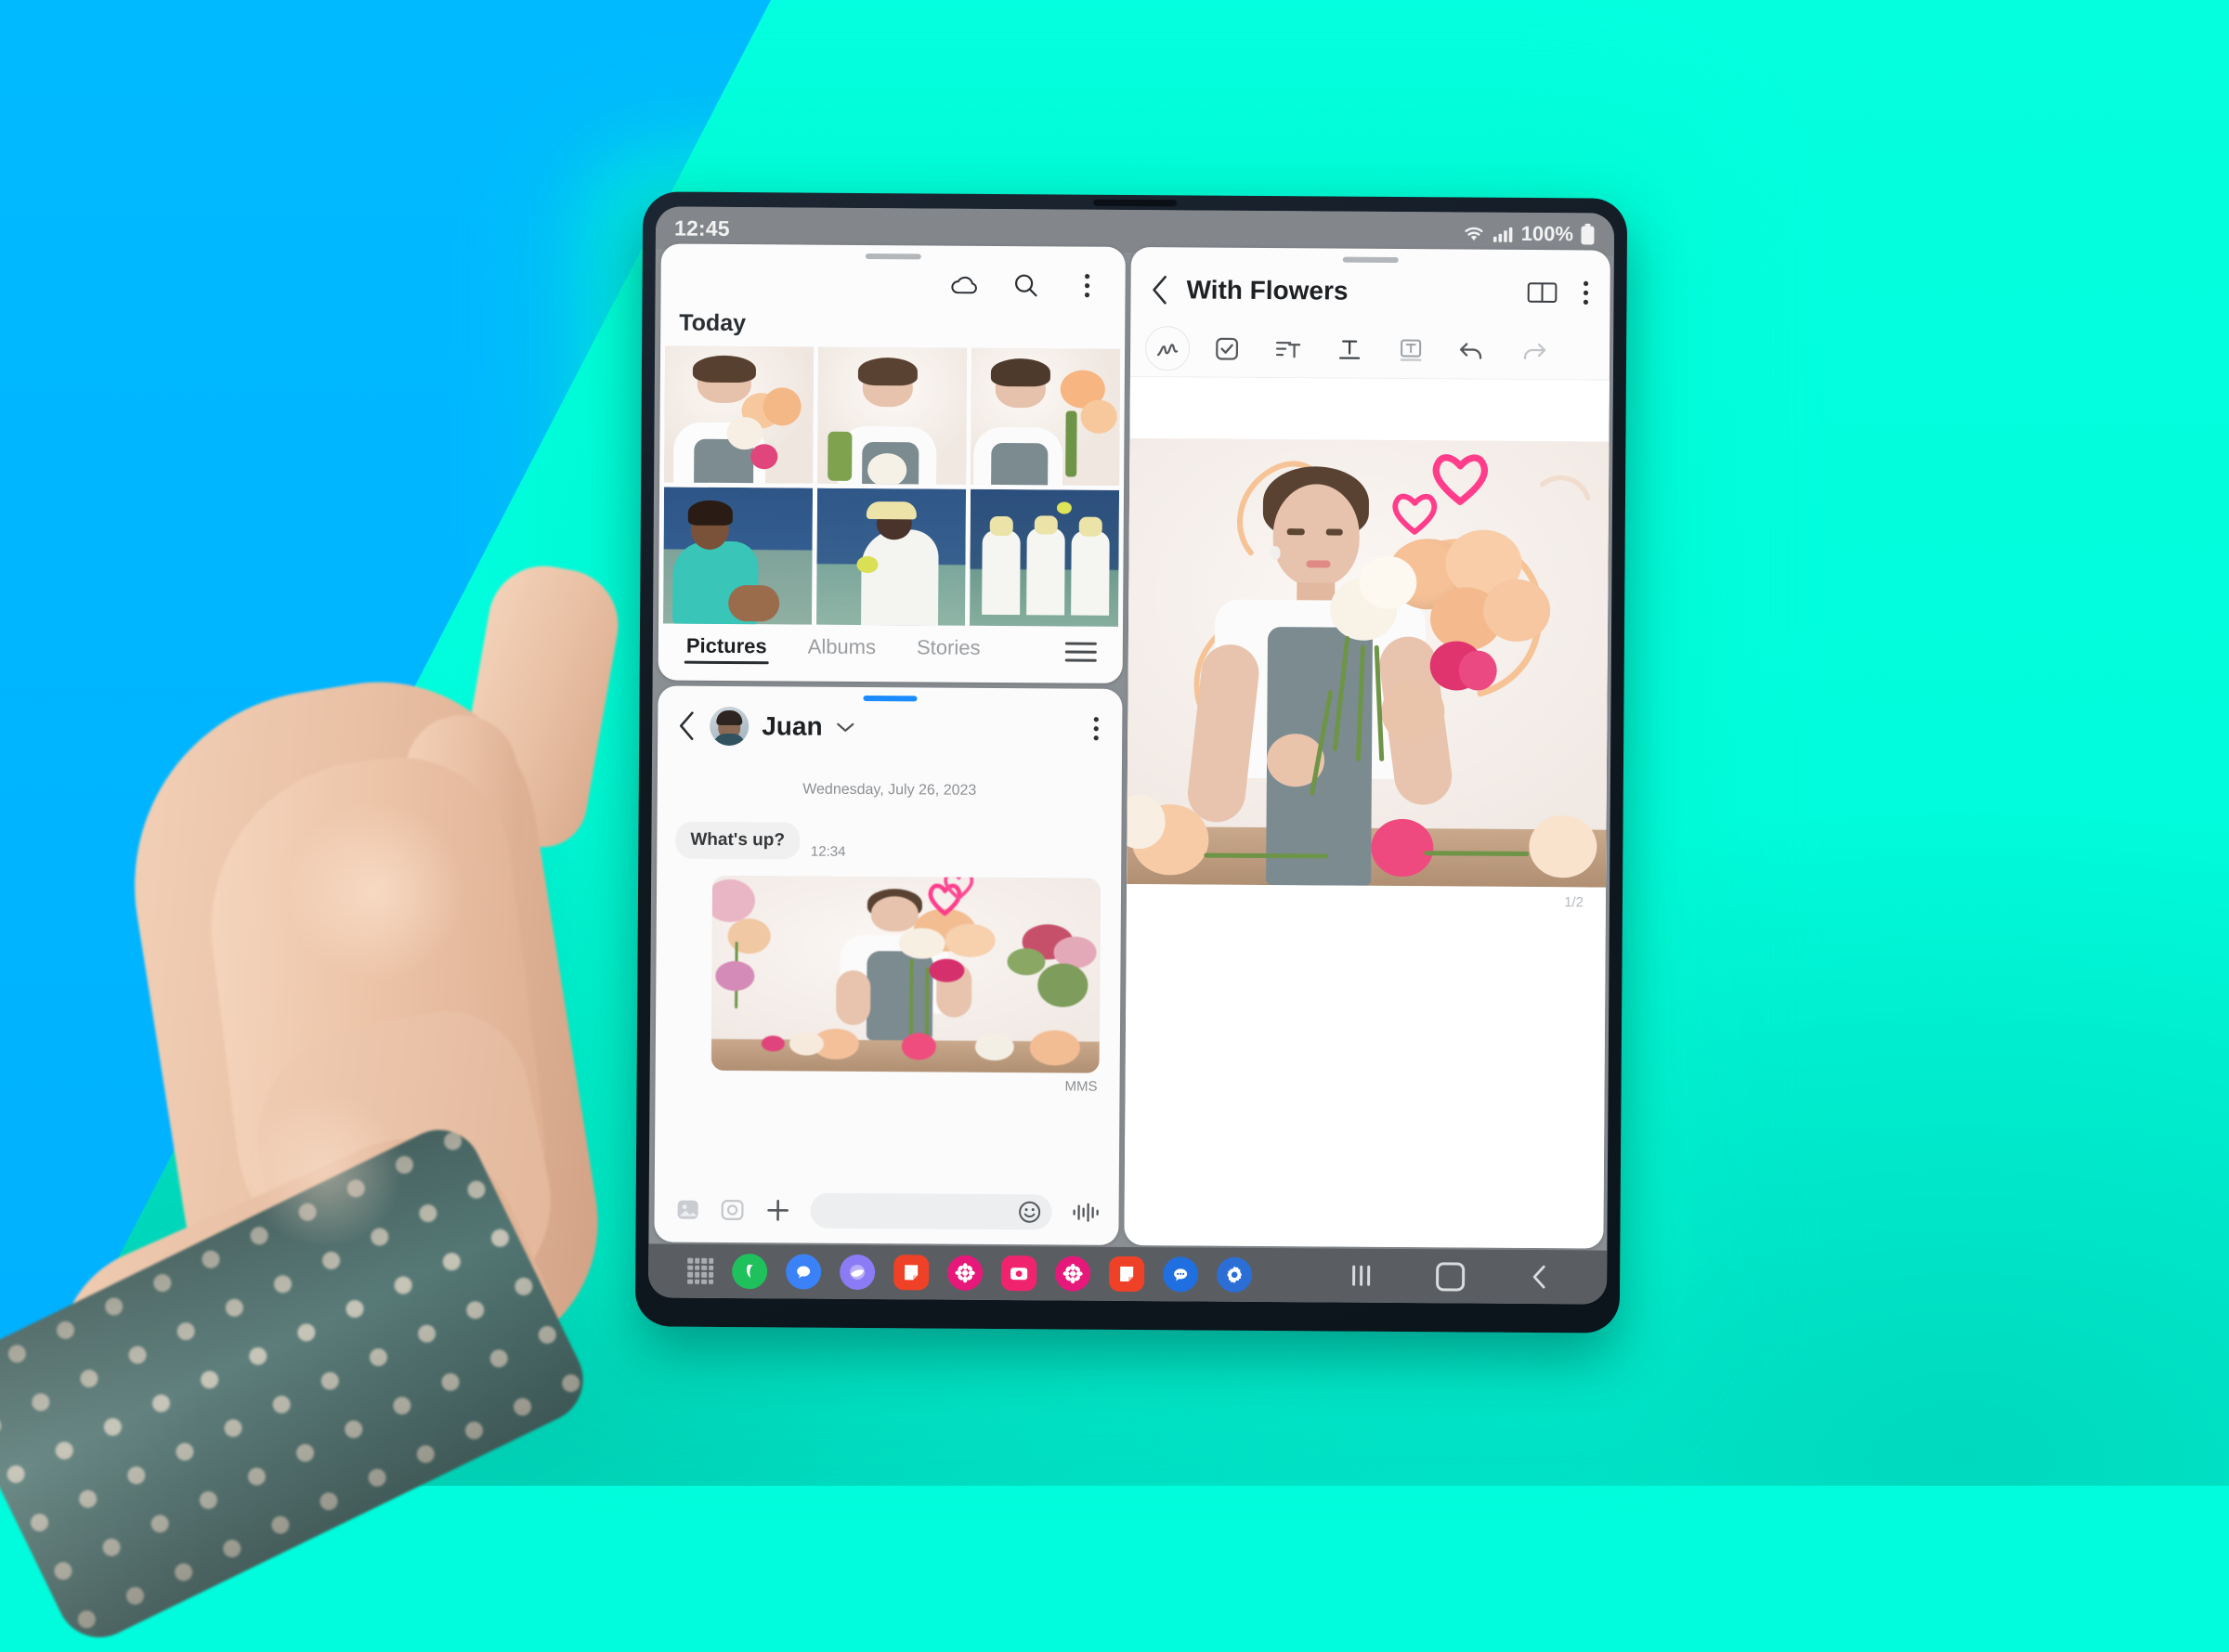 This screenshot has width=2229, height=1652. Describe the element at coordinates (1450, 1276) in the screenshot. I see `home-button` at that location.